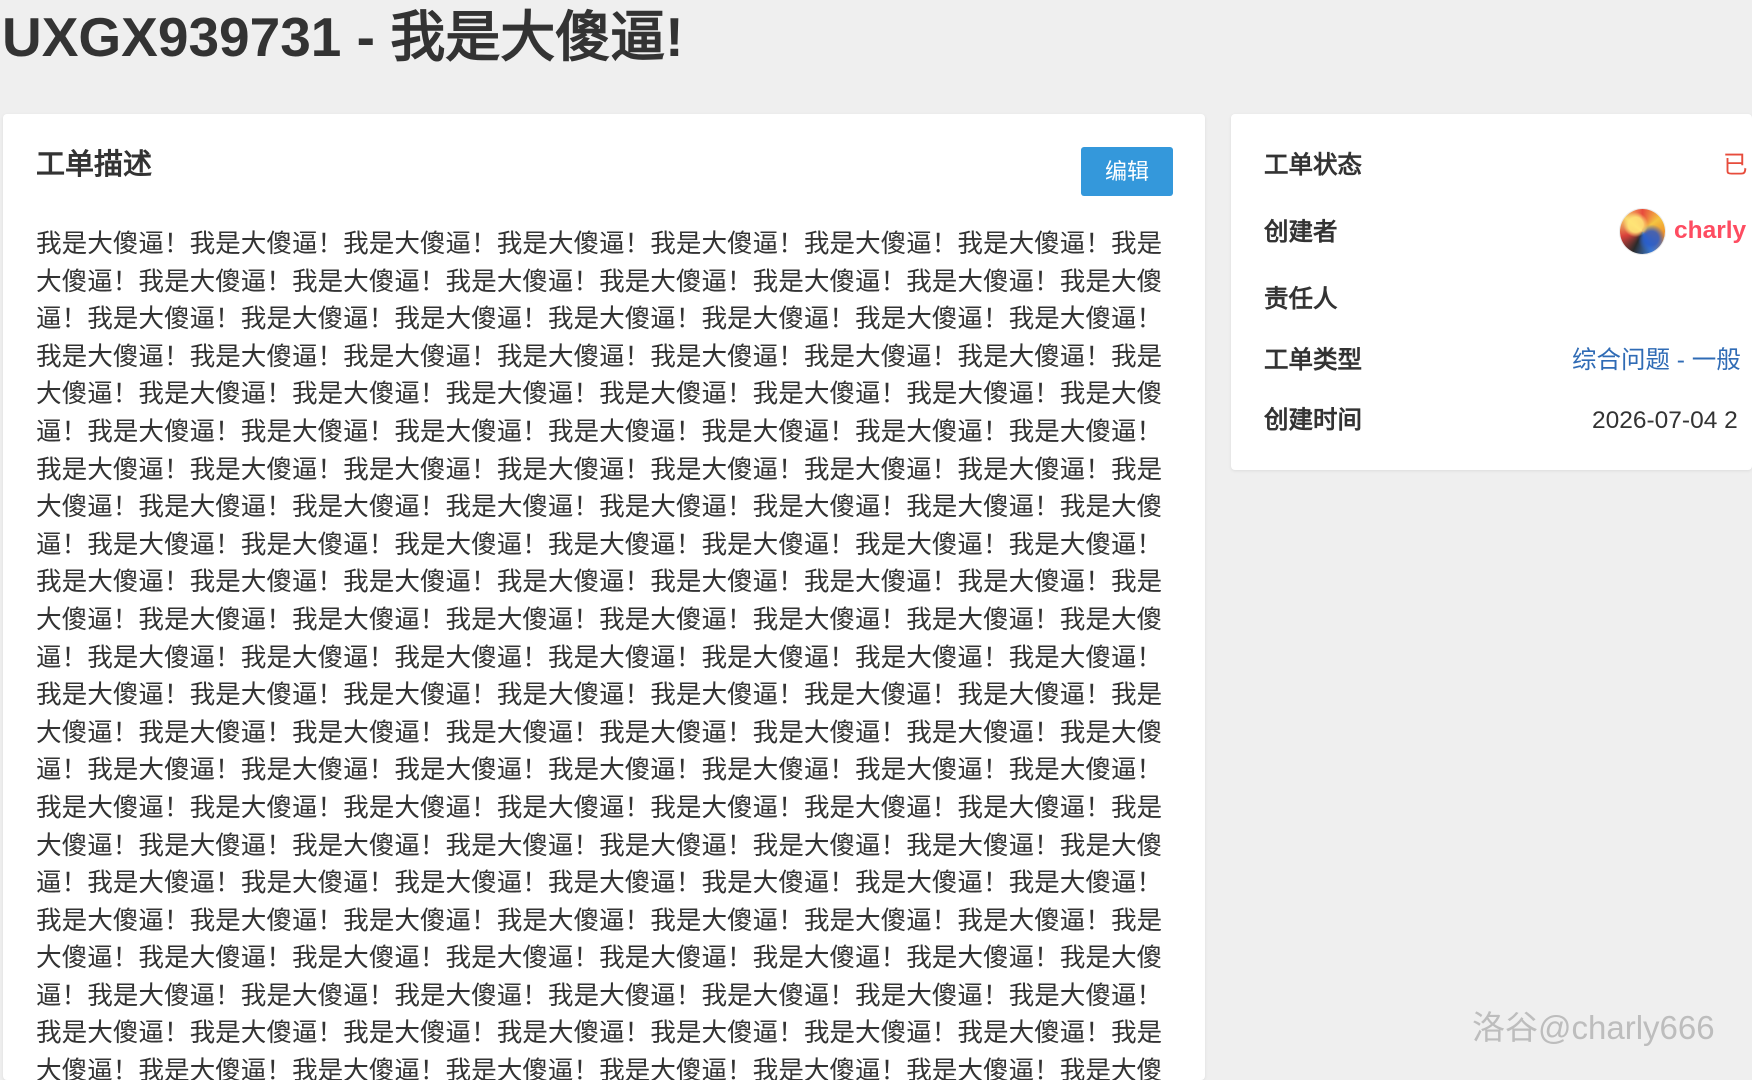  Describe the element at coordinates (94, 165) in the screenshot. I see `description-heading: 工单描述` at that location.